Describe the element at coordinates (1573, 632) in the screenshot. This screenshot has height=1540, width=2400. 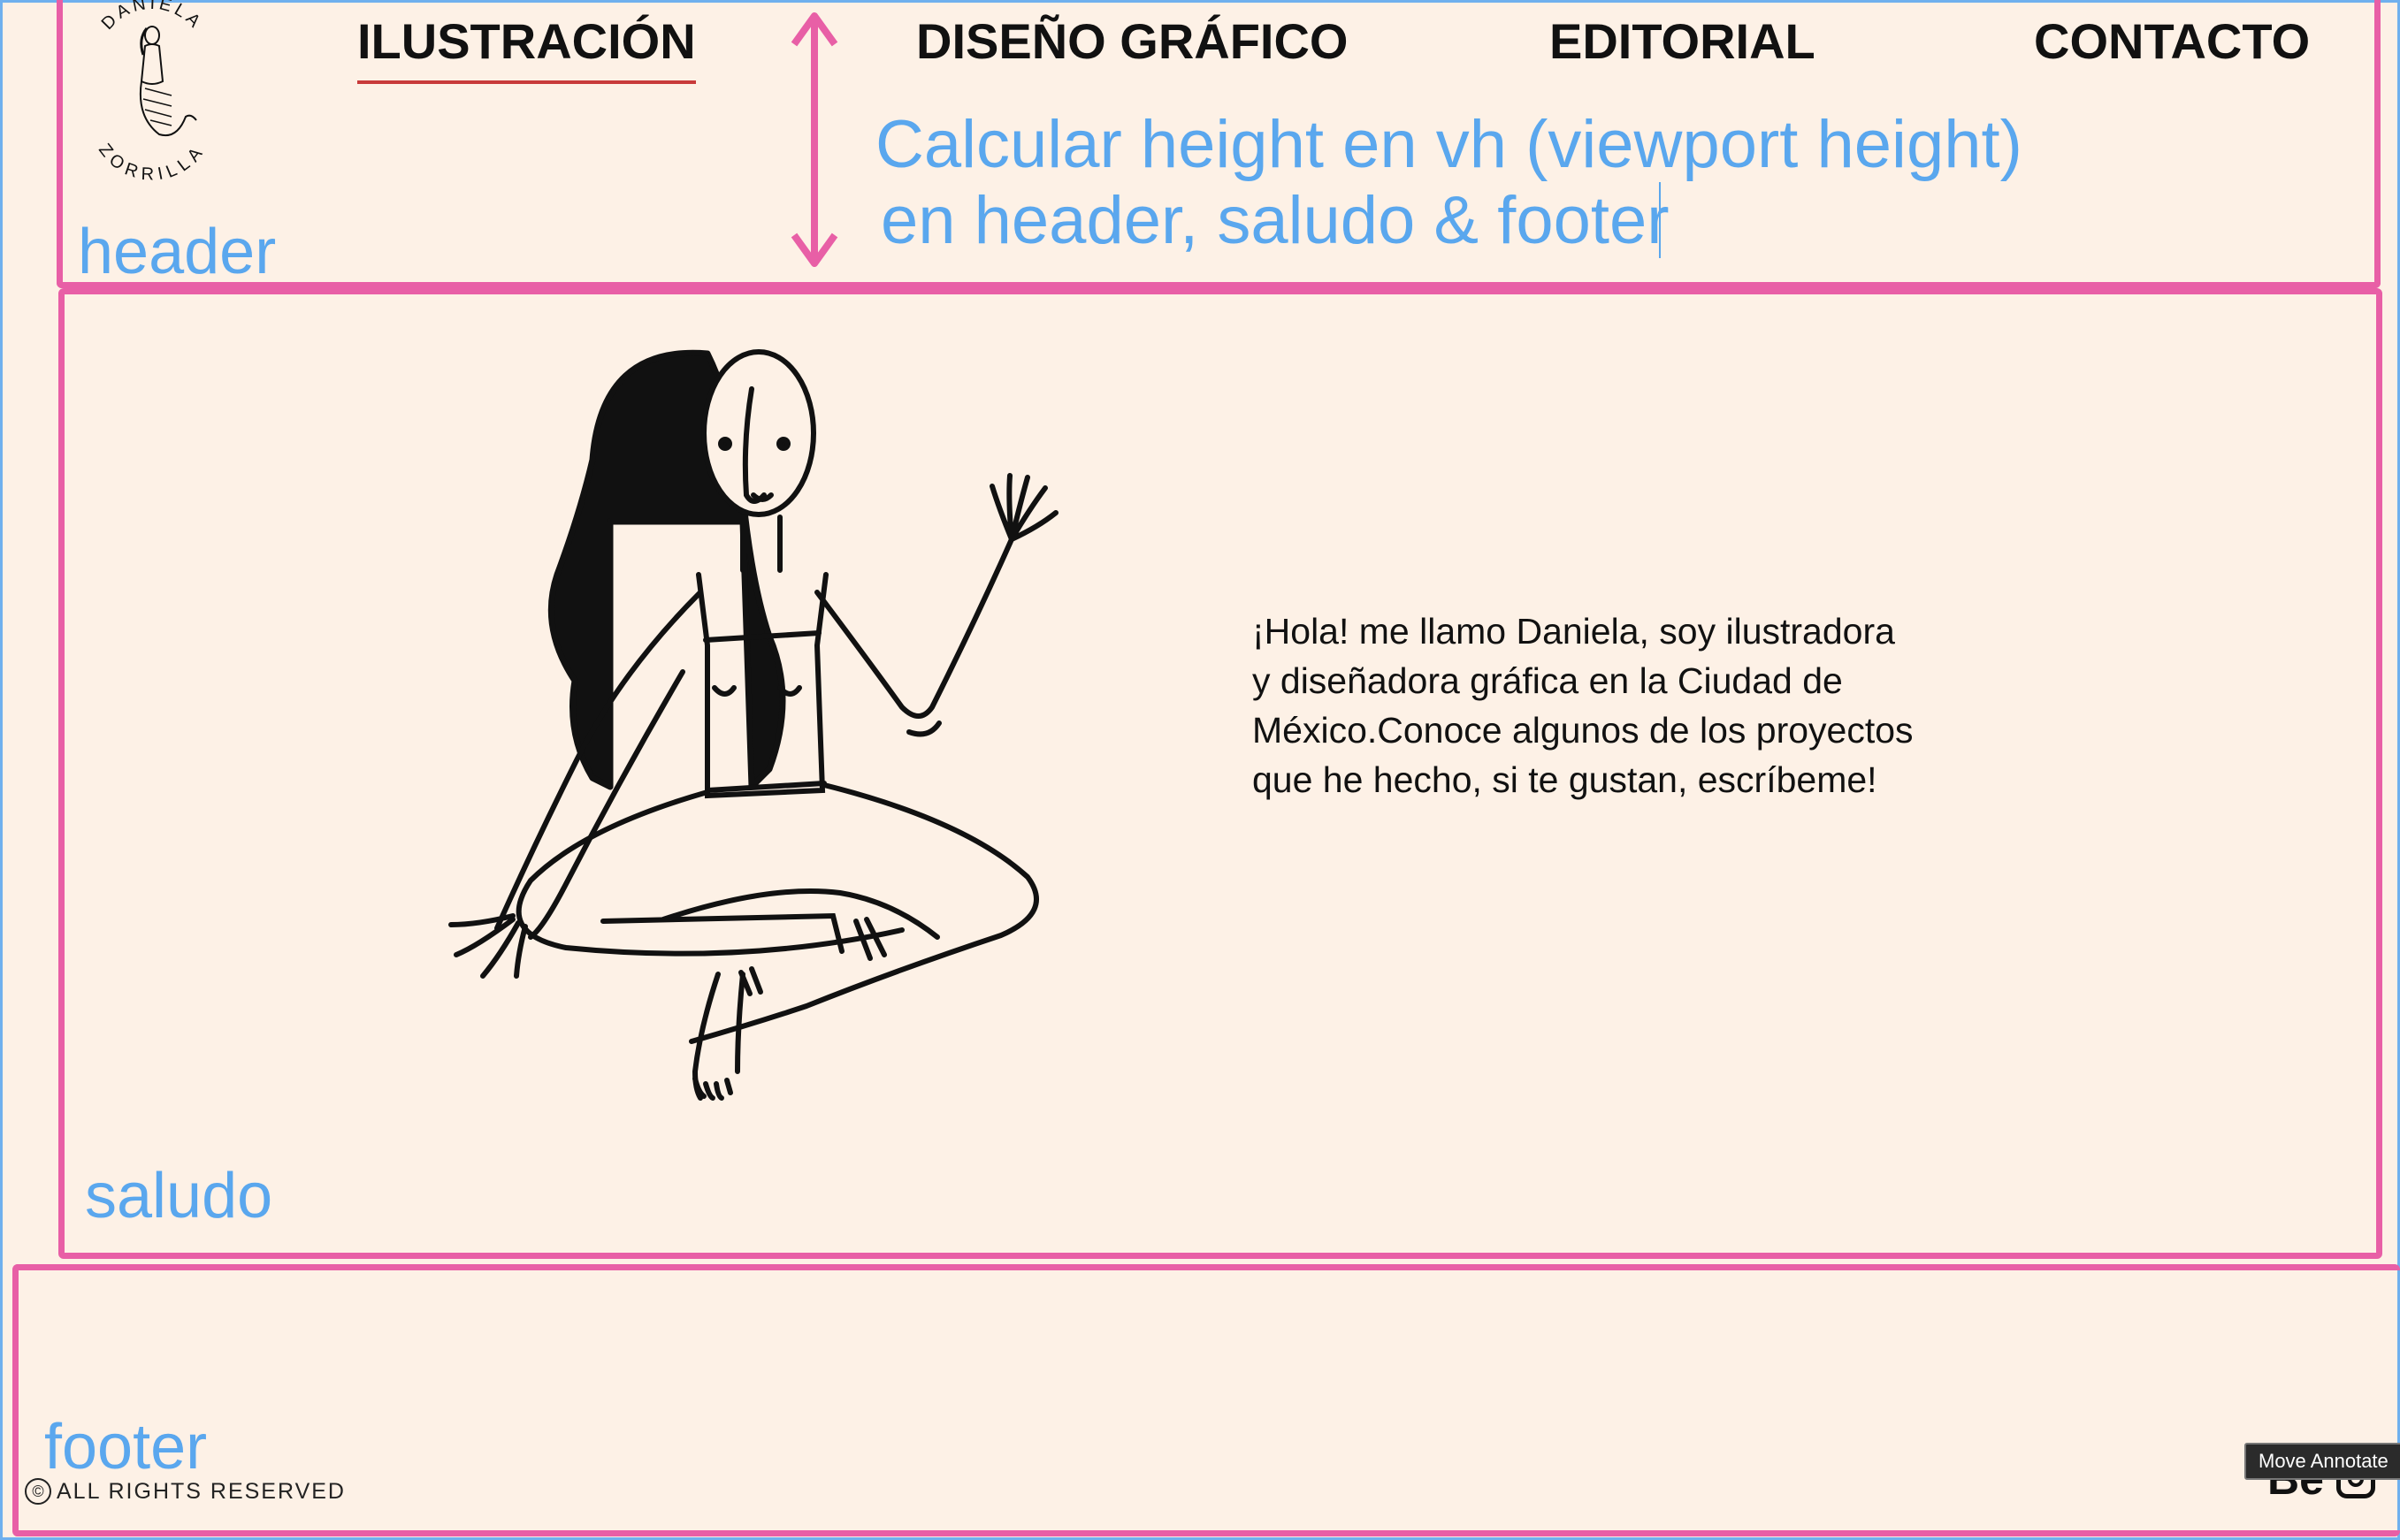
I see `intro-line: ¡Hola! me llamo Daniela, soy ilustradora` at that location.